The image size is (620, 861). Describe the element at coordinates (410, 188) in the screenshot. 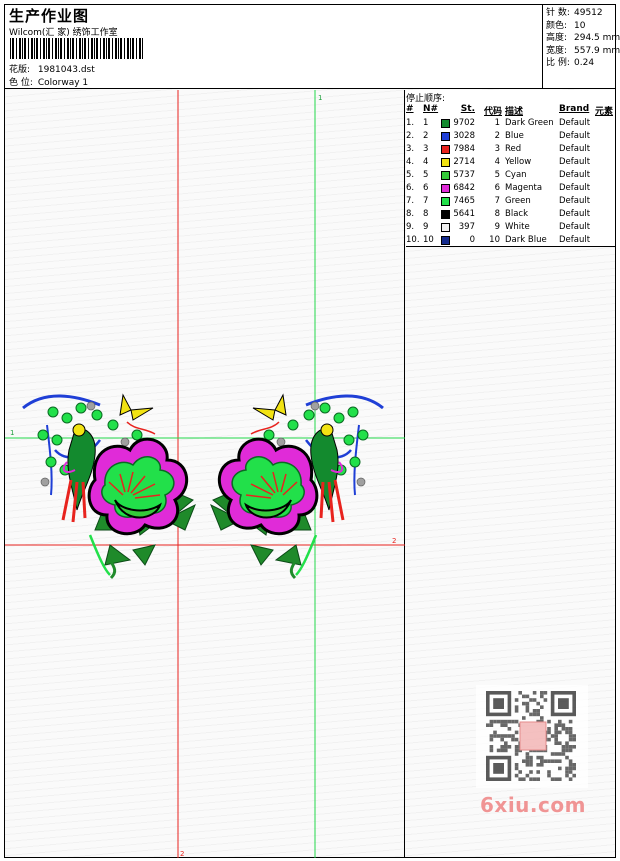

I see `row-index: 6.` at that location.